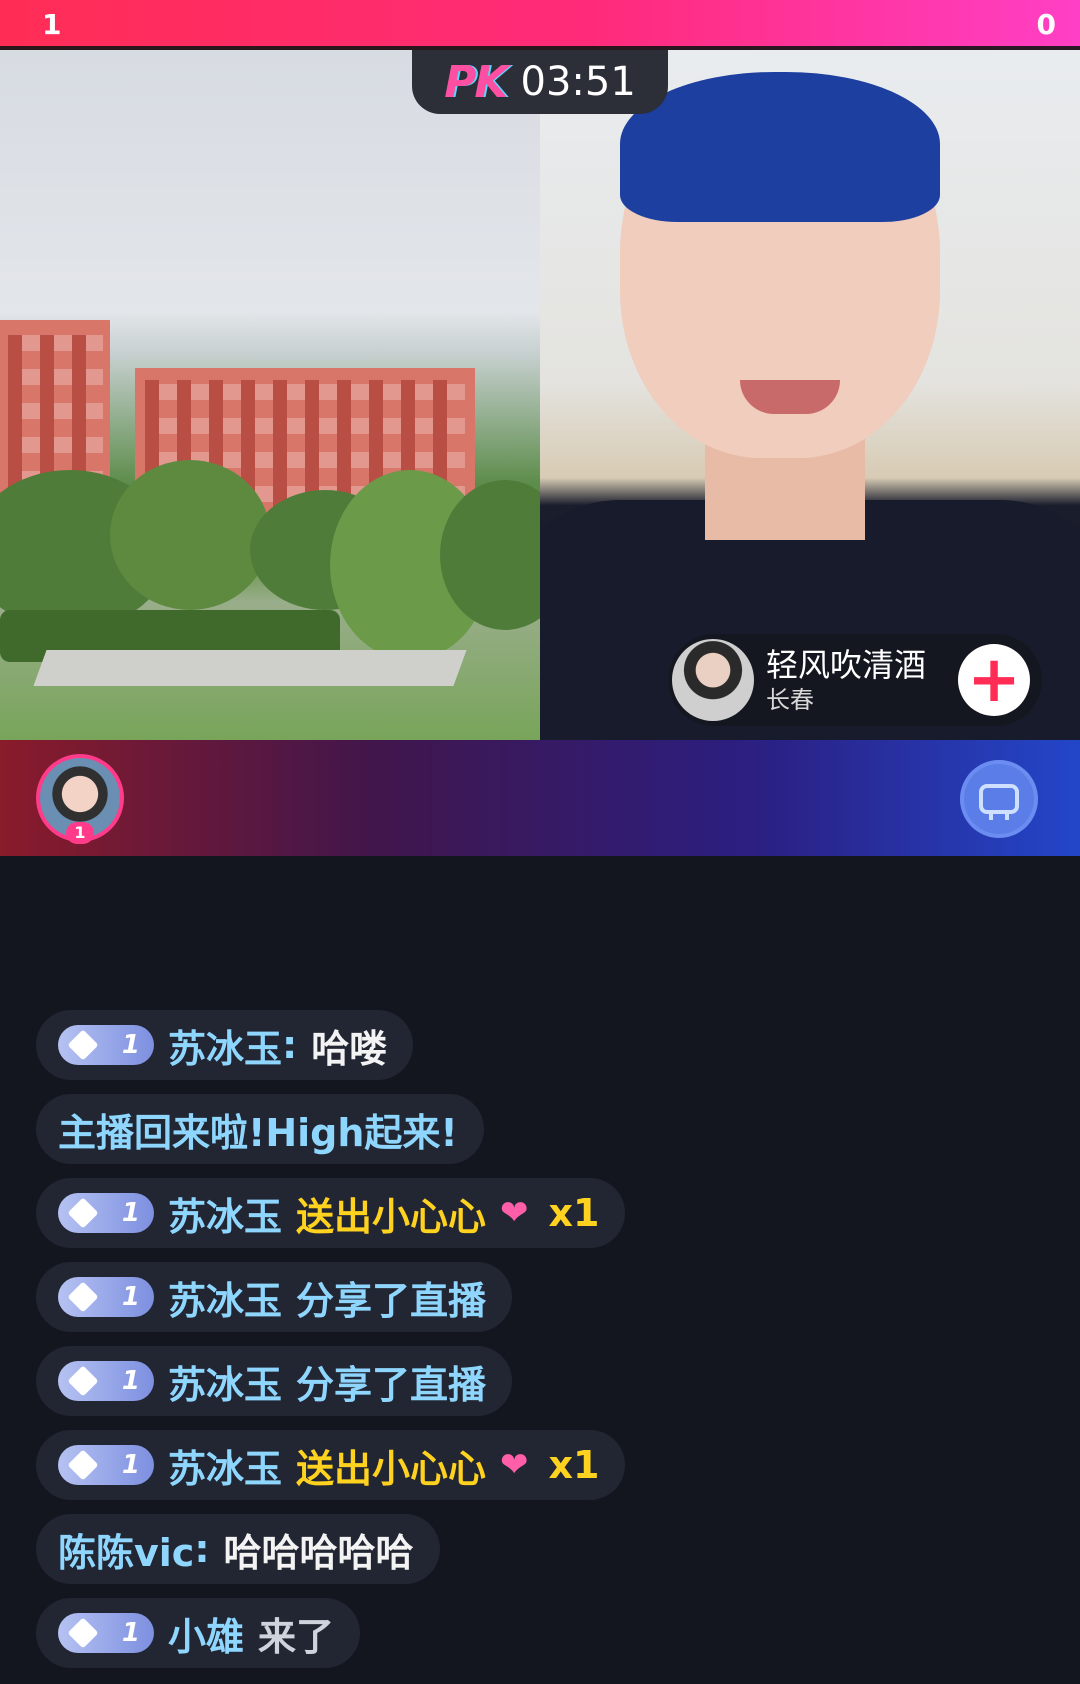 The image size is (1080, 1684). What do you see at coordinates (790, 700) in the screenshot?
I see `opponent-city: 长春` at bounding box center [790, 700].